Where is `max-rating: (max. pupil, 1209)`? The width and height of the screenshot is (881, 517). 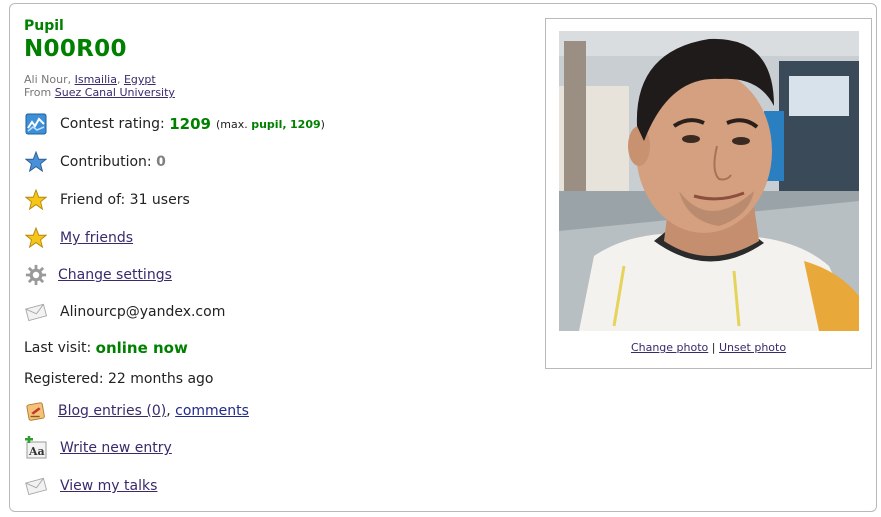
max-rating: (max. pupil, 1209) is located at coordinates (270, 124).